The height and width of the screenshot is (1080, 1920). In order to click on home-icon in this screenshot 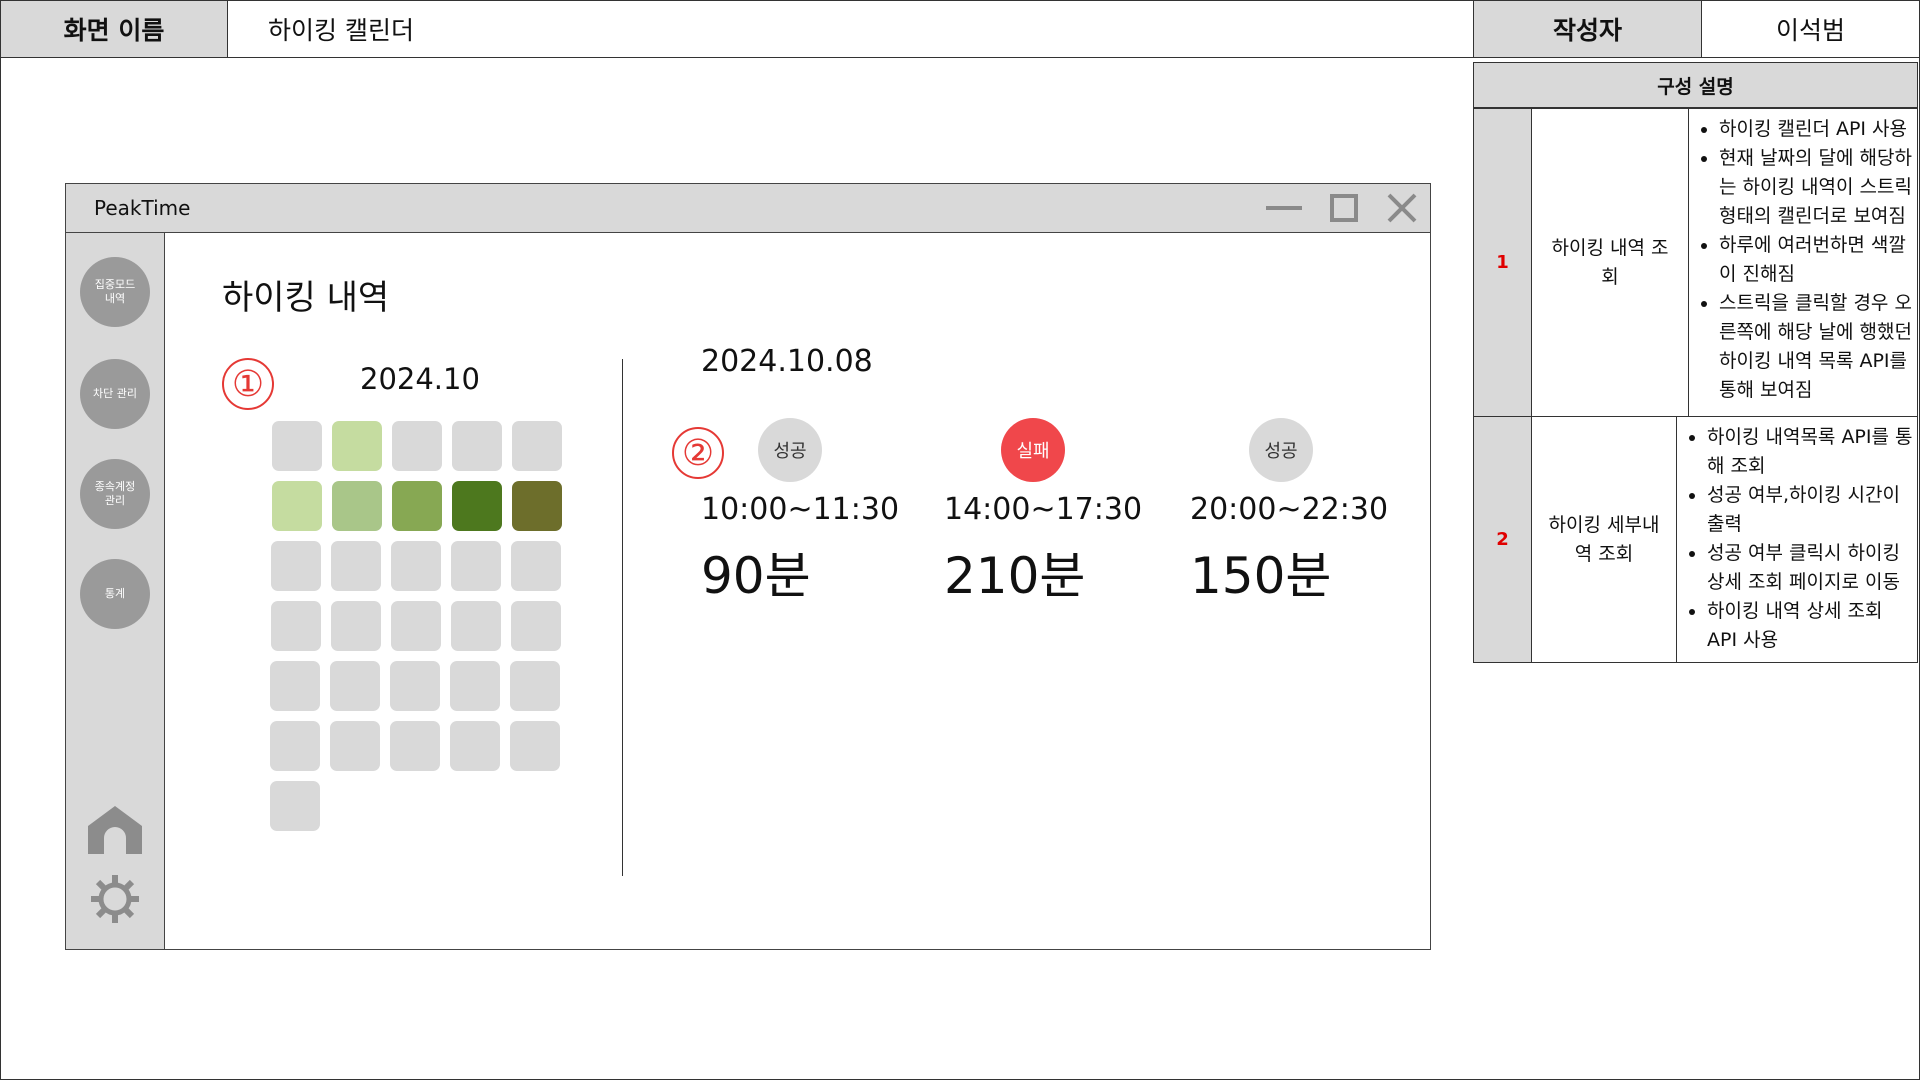, I will do `click(115, 830)`.